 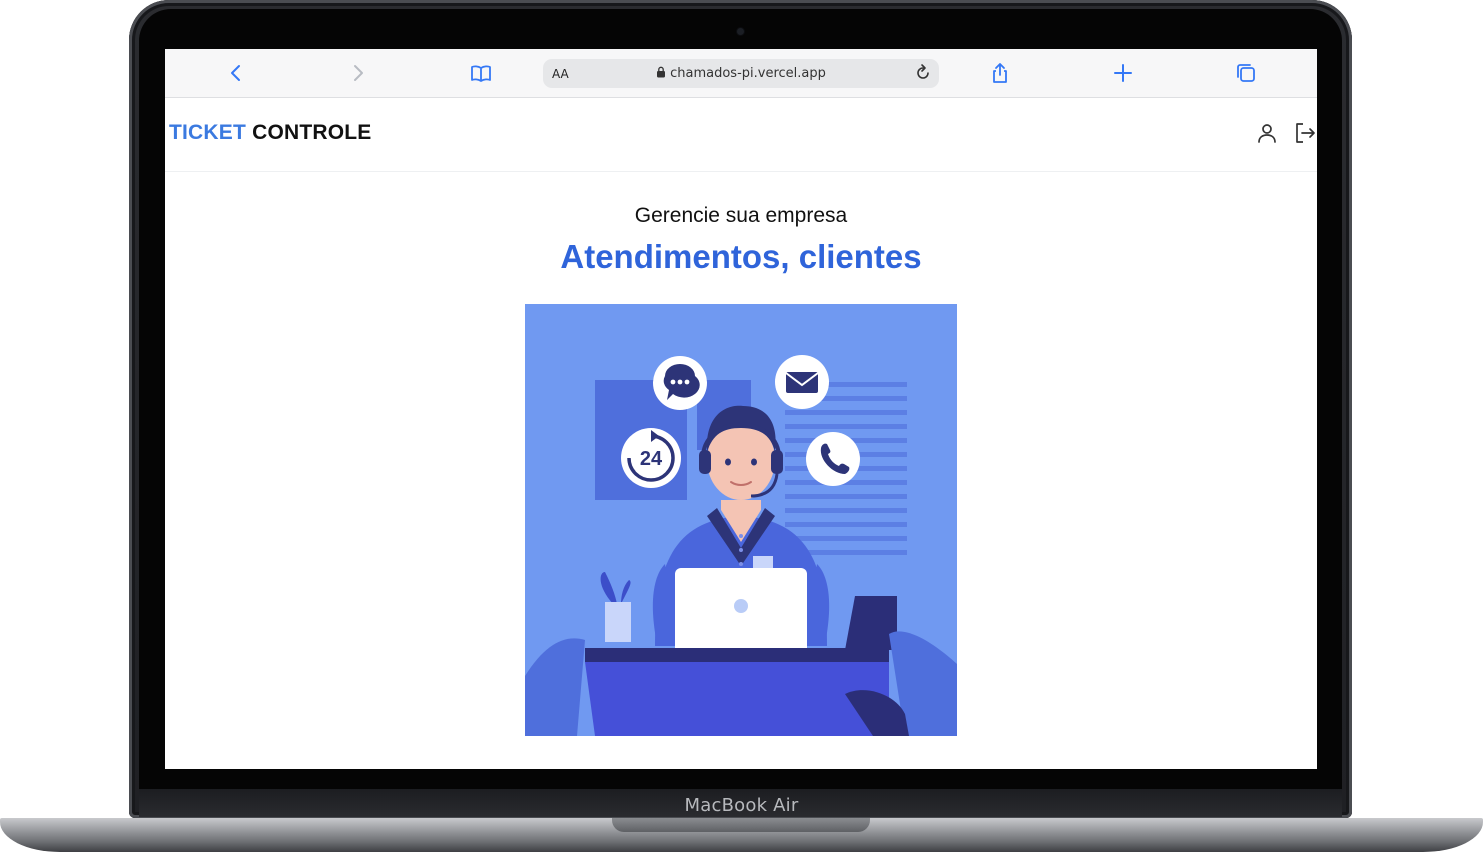 I want to click on laptop-opening-notch, so click(x=741, y=825).